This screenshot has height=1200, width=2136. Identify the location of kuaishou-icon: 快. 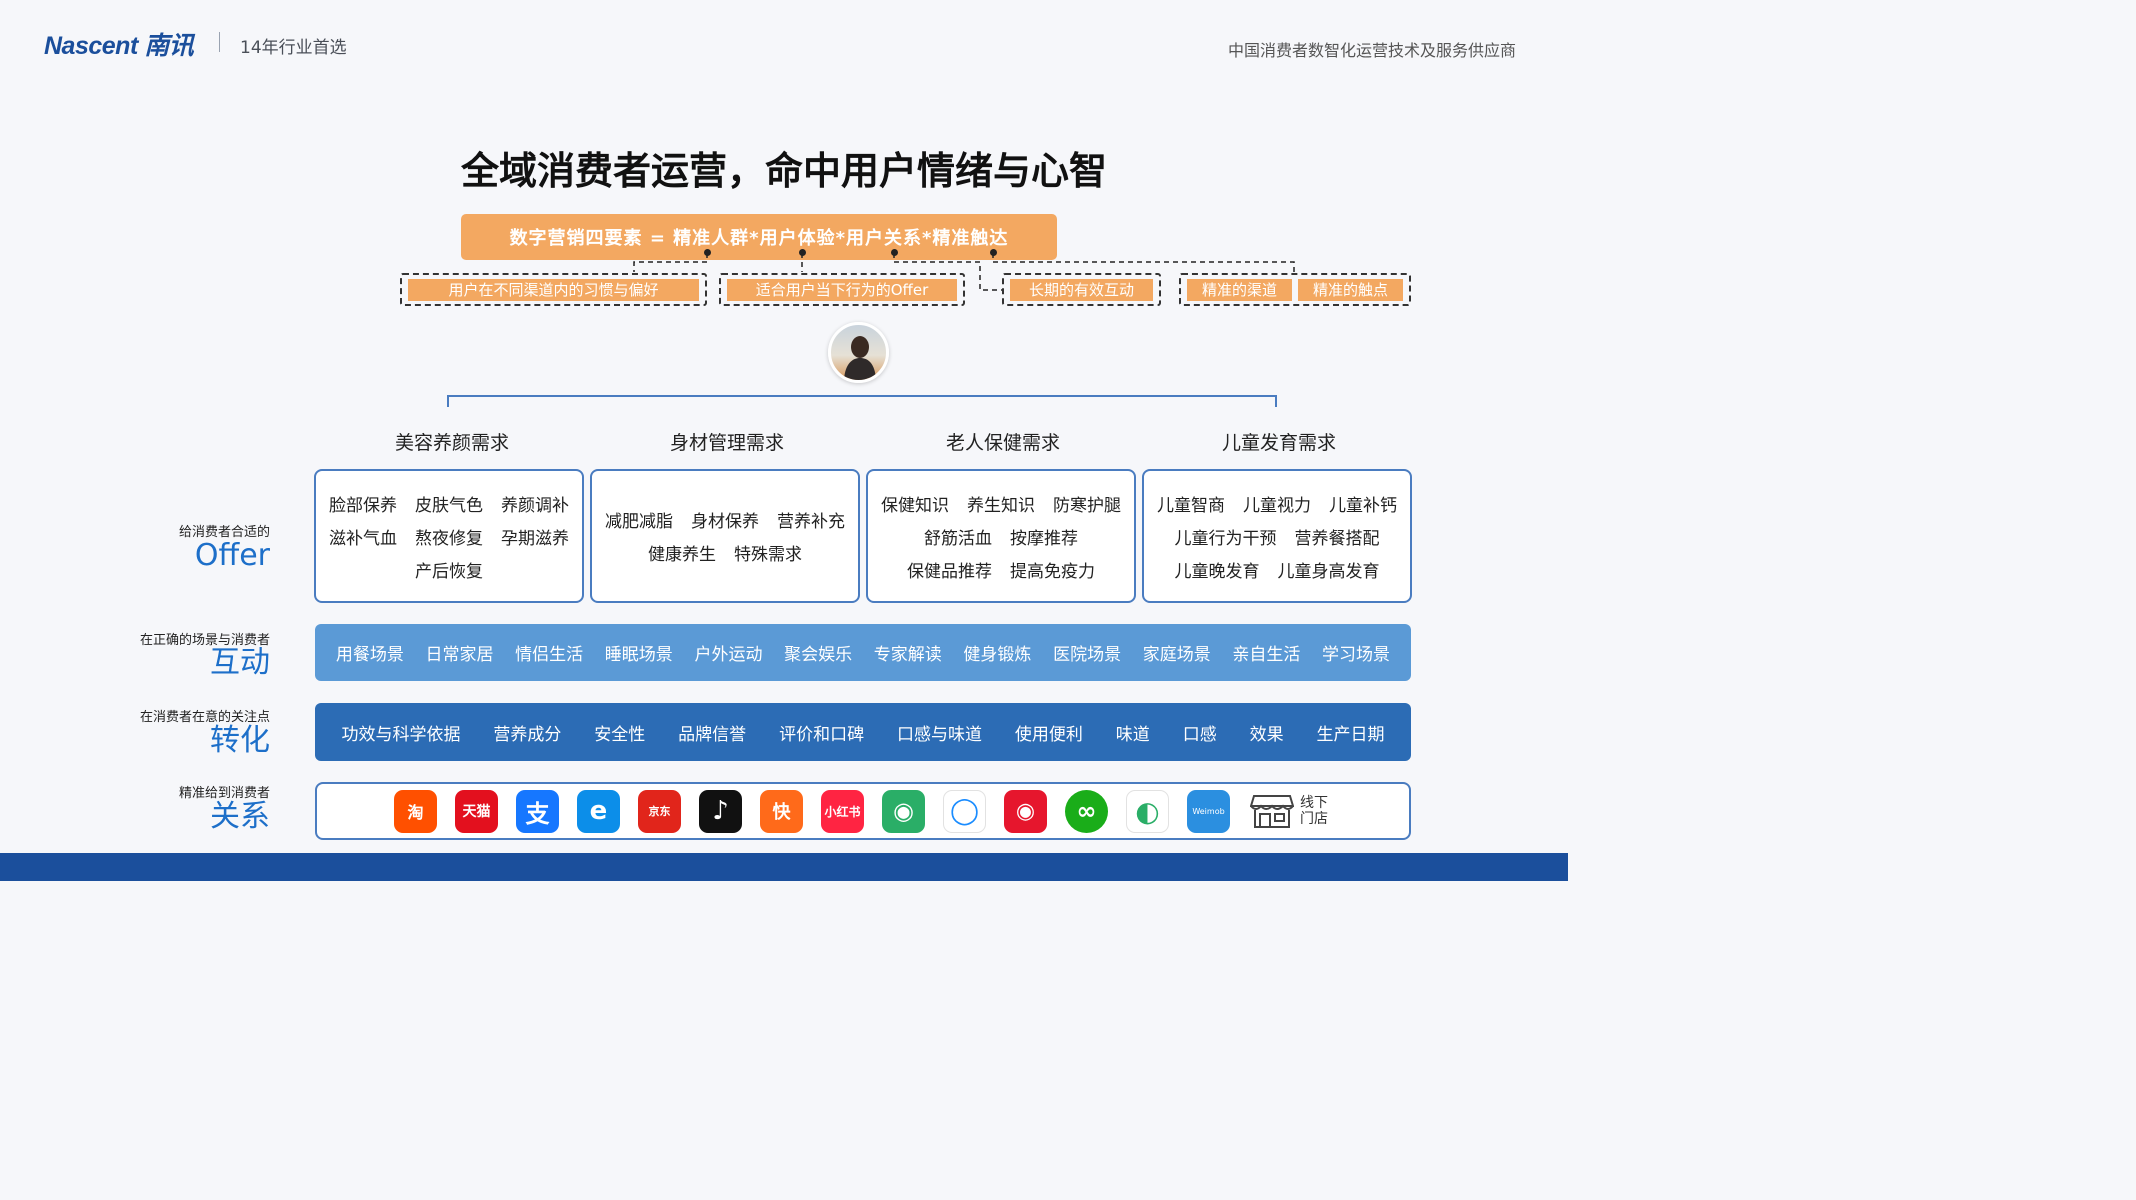
(781, 811).